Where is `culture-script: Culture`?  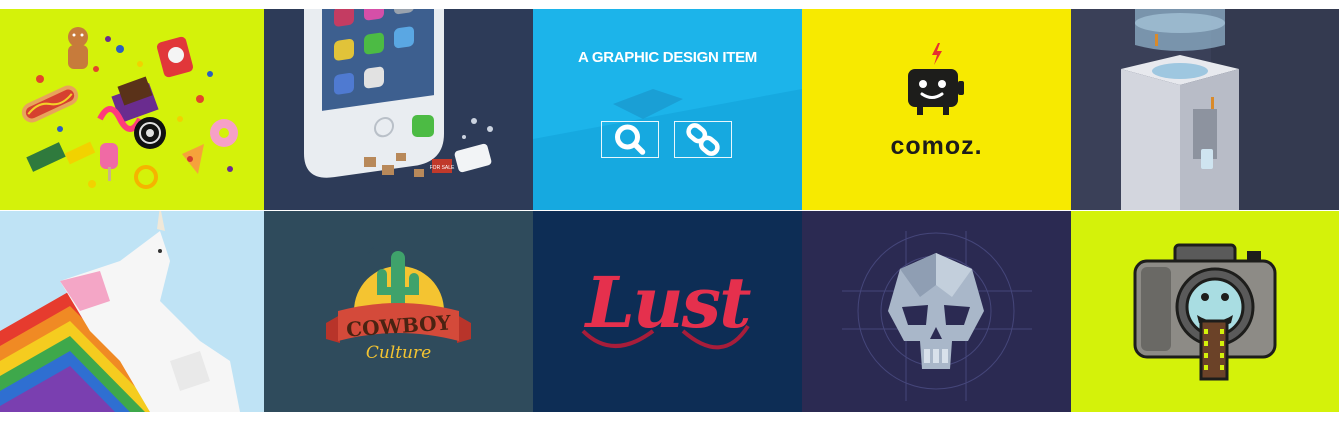 culture-script: Culture is located at coordinates (398, 353).